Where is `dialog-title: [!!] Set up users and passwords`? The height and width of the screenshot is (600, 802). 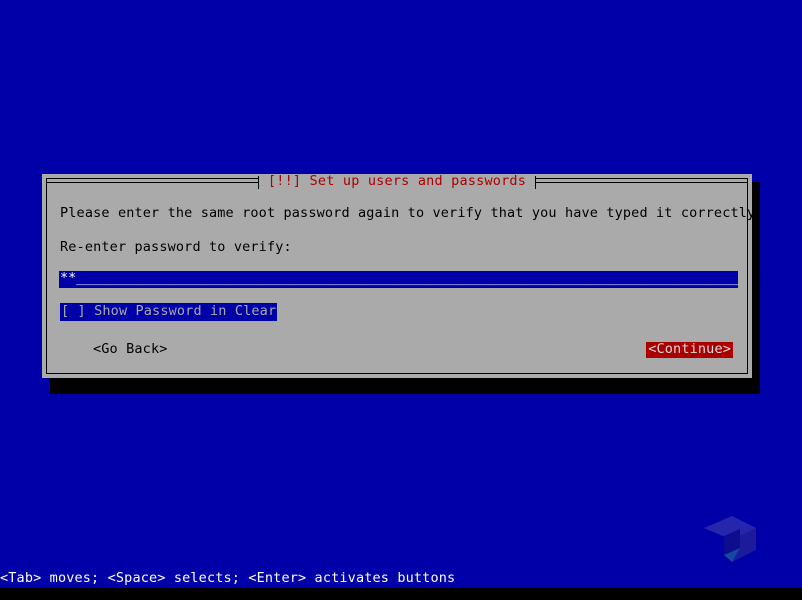
dialog-title: [!!] Set up users and passwords is located at coordinates (397, 182).